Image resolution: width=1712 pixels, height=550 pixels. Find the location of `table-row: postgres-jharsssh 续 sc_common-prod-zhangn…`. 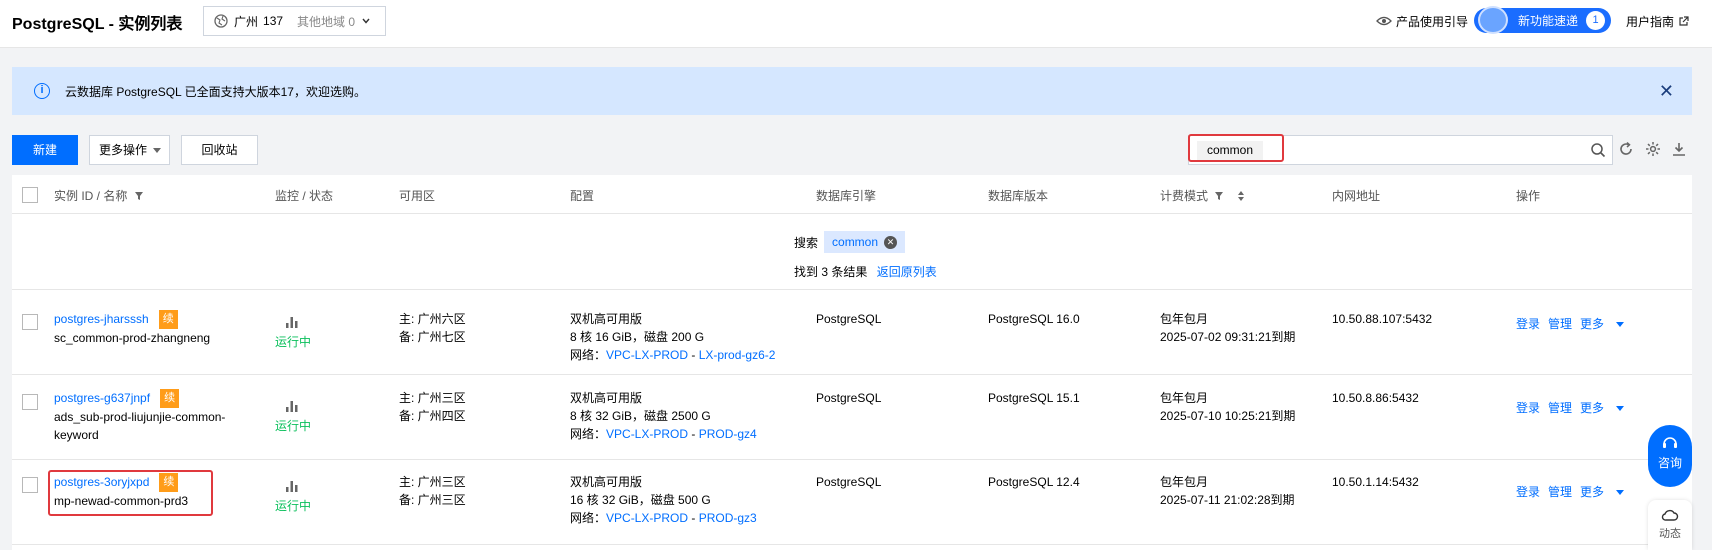

table-row: postgres-jharsssh 续 sc_common-prod-zhangn… is located at coordinates (852, 333).